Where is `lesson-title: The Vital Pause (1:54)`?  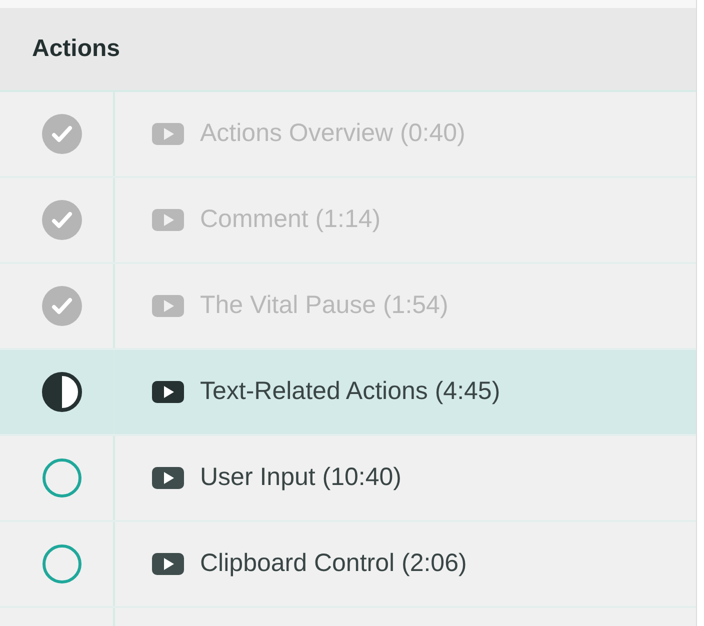
lesson-title: The Vital Pause (1:54) is located at coordinates (324, 306).